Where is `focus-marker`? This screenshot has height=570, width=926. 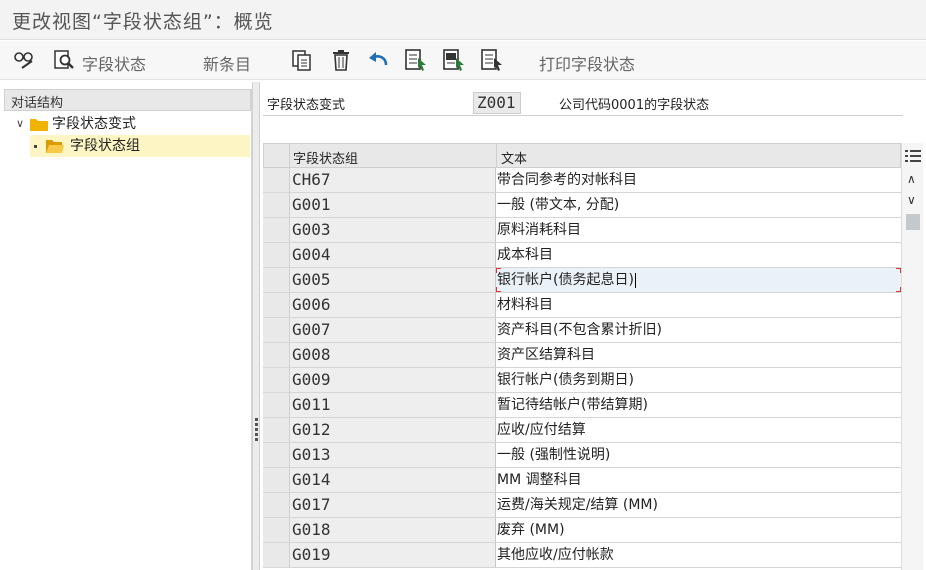 focus-marker is located at coordinates (498, 270).